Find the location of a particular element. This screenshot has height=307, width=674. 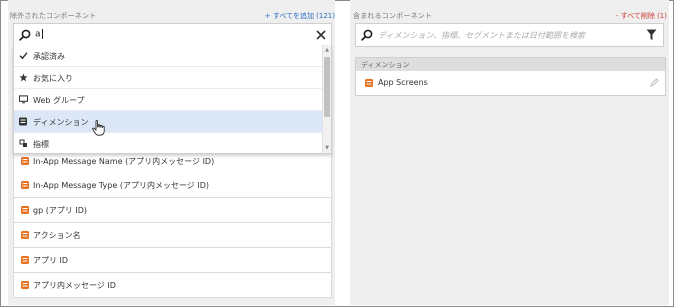

component-label: アプリ ID is located at coordinates (51, 260).